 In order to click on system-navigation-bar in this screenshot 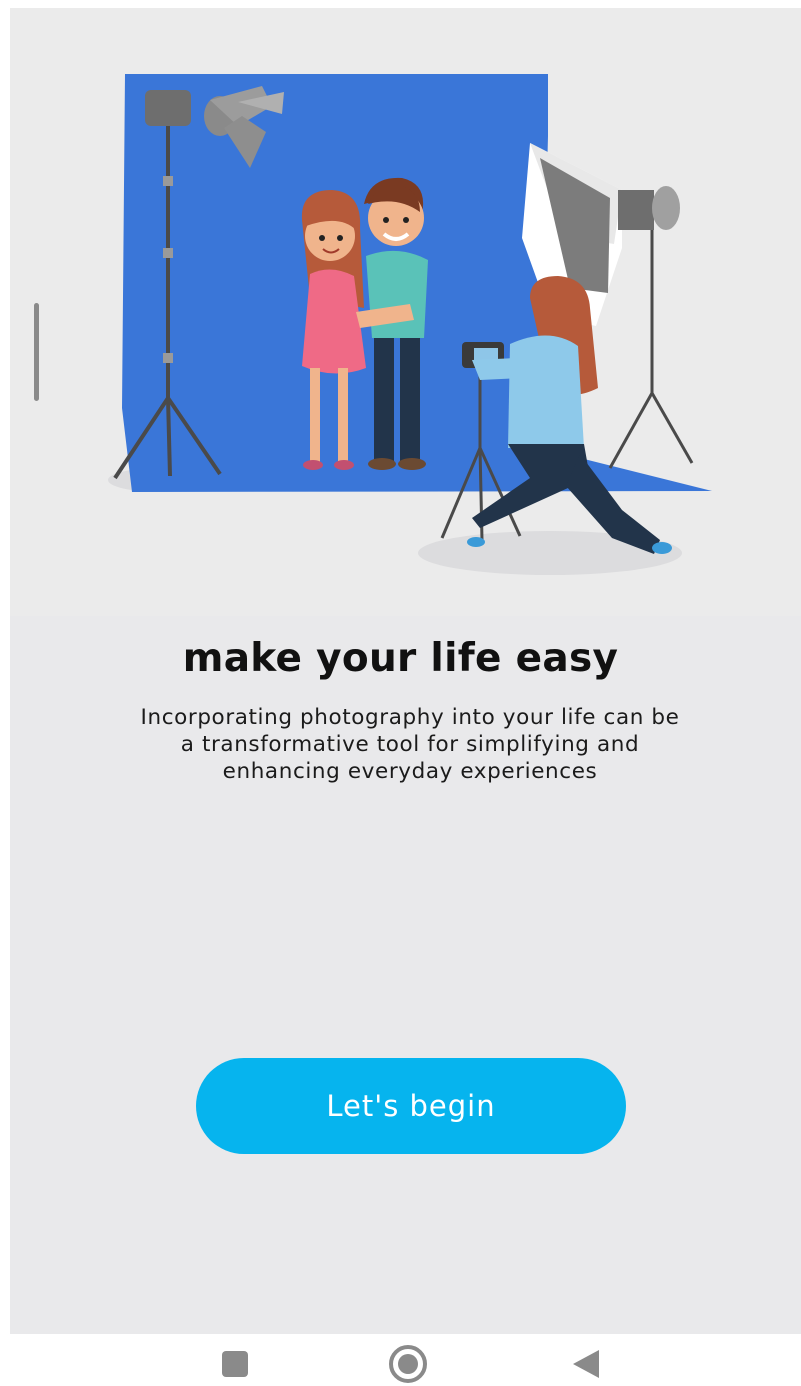, I will do `click(400, 1360)`.